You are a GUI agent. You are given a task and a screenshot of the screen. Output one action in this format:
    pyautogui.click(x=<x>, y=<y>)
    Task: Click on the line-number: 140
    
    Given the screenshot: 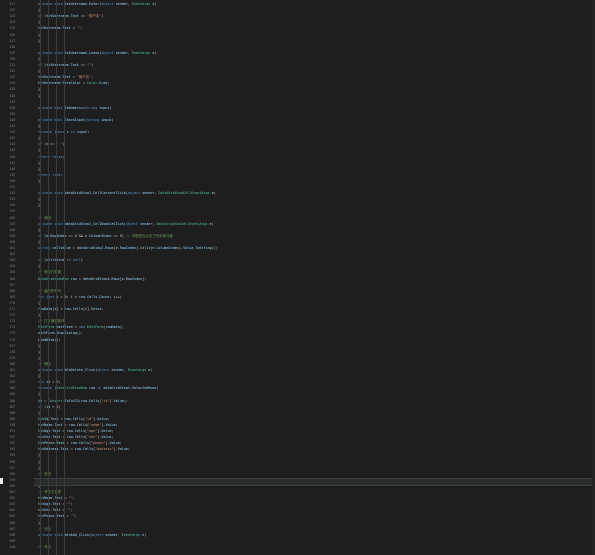 What is the action you would take?
    pyautogui.click(x=12, y=119)
    